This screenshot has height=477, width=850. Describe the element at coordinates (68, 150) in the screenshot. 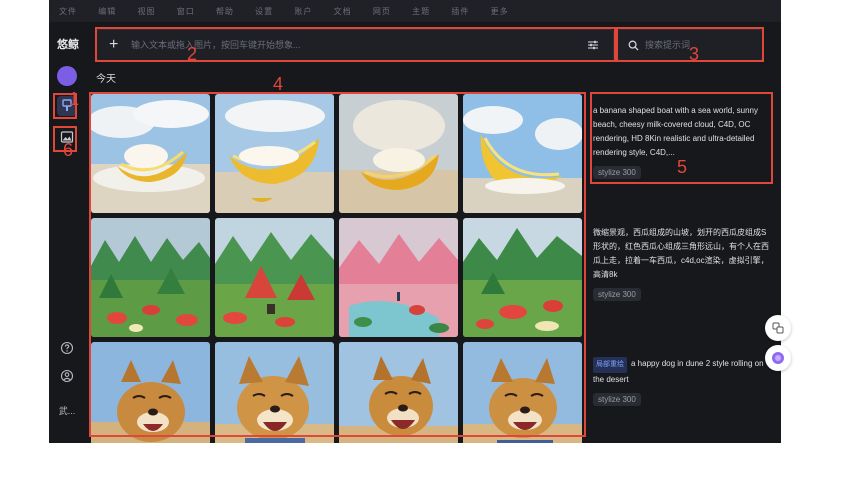

I see `annotation-label-6: 6` at that location.